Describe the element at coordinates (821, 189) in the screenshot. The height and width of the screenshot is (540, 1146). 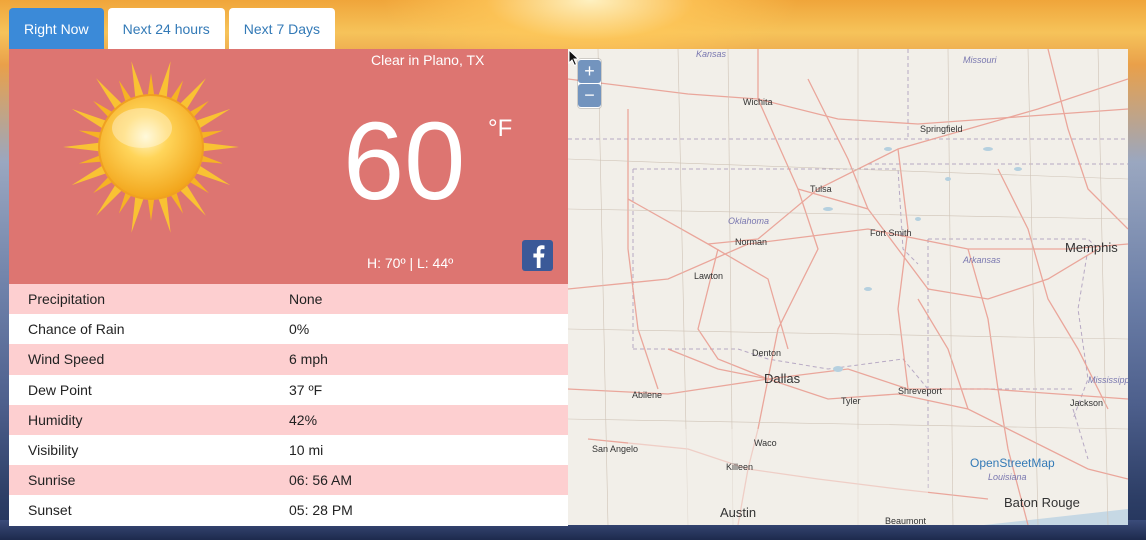
I see `map-city-label: Tulsa` at that location.